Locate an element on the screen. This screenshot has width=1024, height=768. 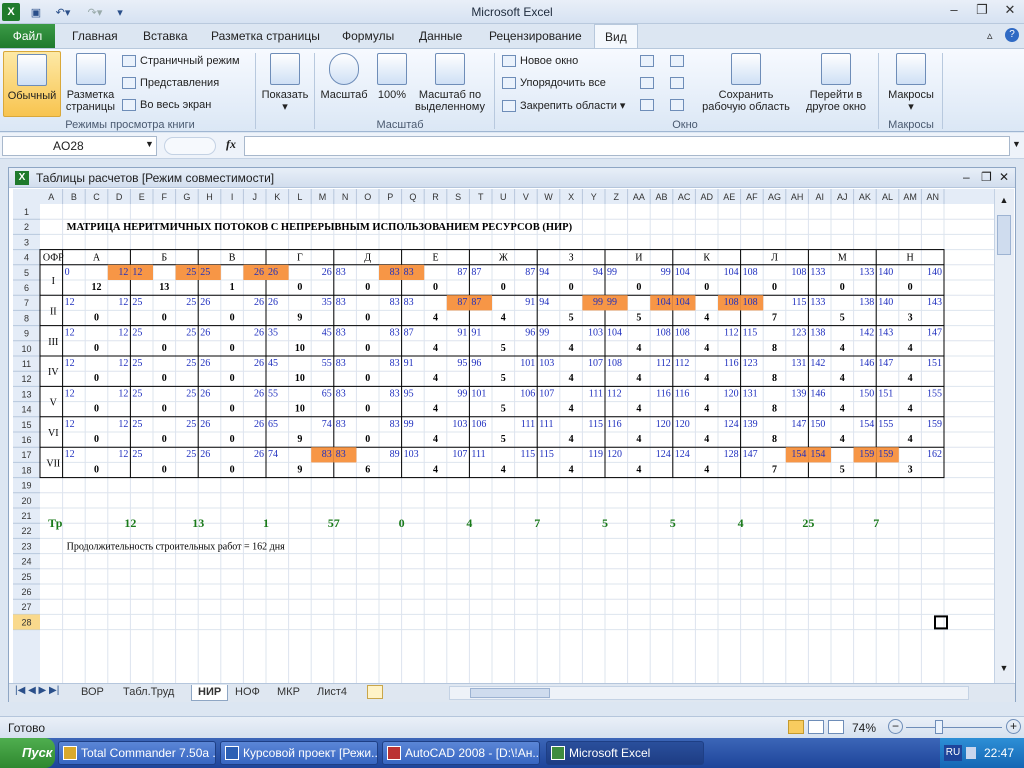
formula-input is located at coordinates (627, 146).